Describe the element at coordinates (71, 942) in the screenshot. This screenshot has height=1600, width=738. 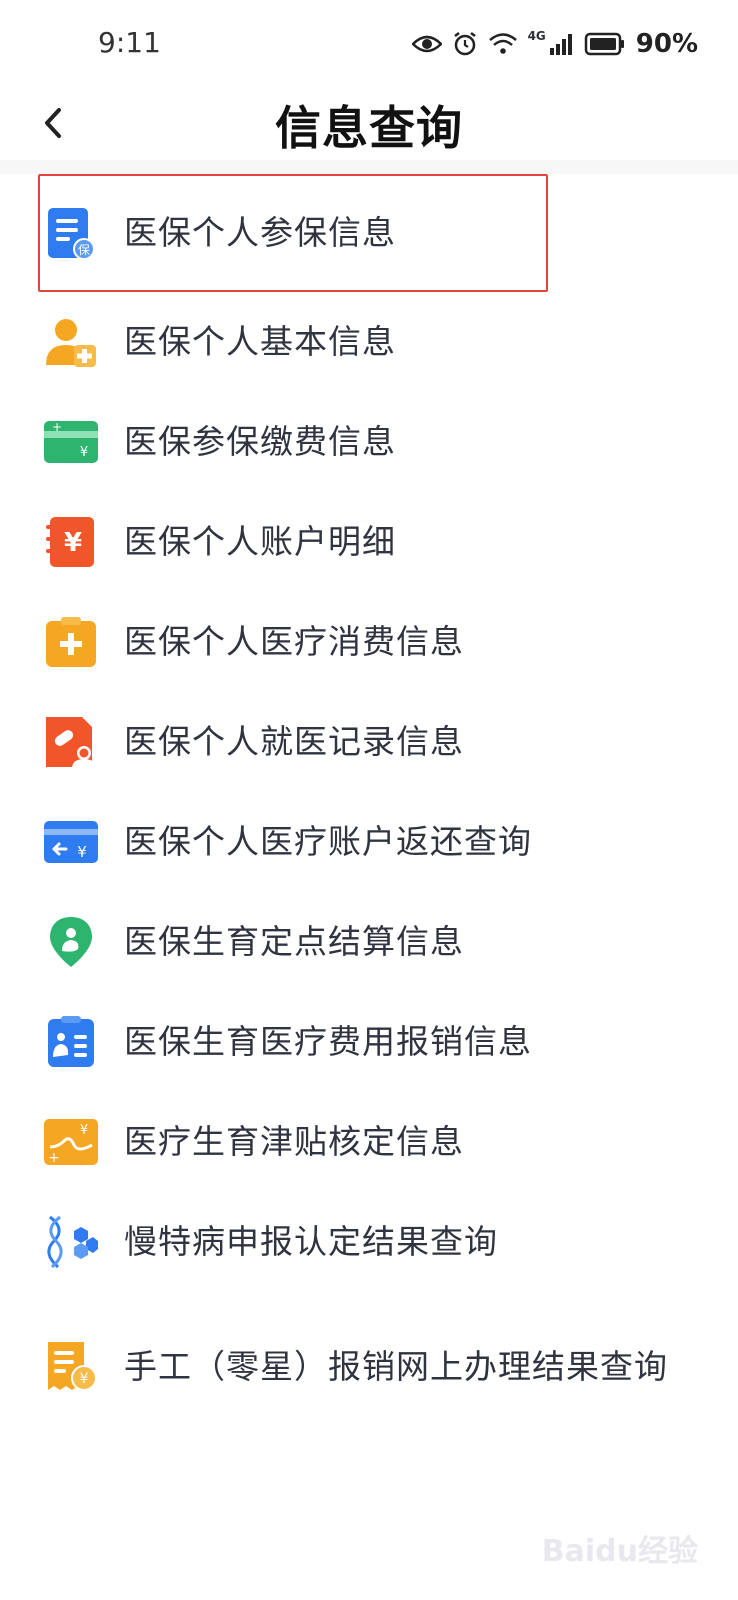
I see `maternity-location-icon` at that location.